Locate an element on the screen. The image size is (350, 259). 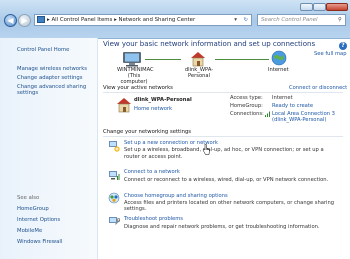
search-input: Search Control Panel ⚲ is located at coordinates (301, 20).